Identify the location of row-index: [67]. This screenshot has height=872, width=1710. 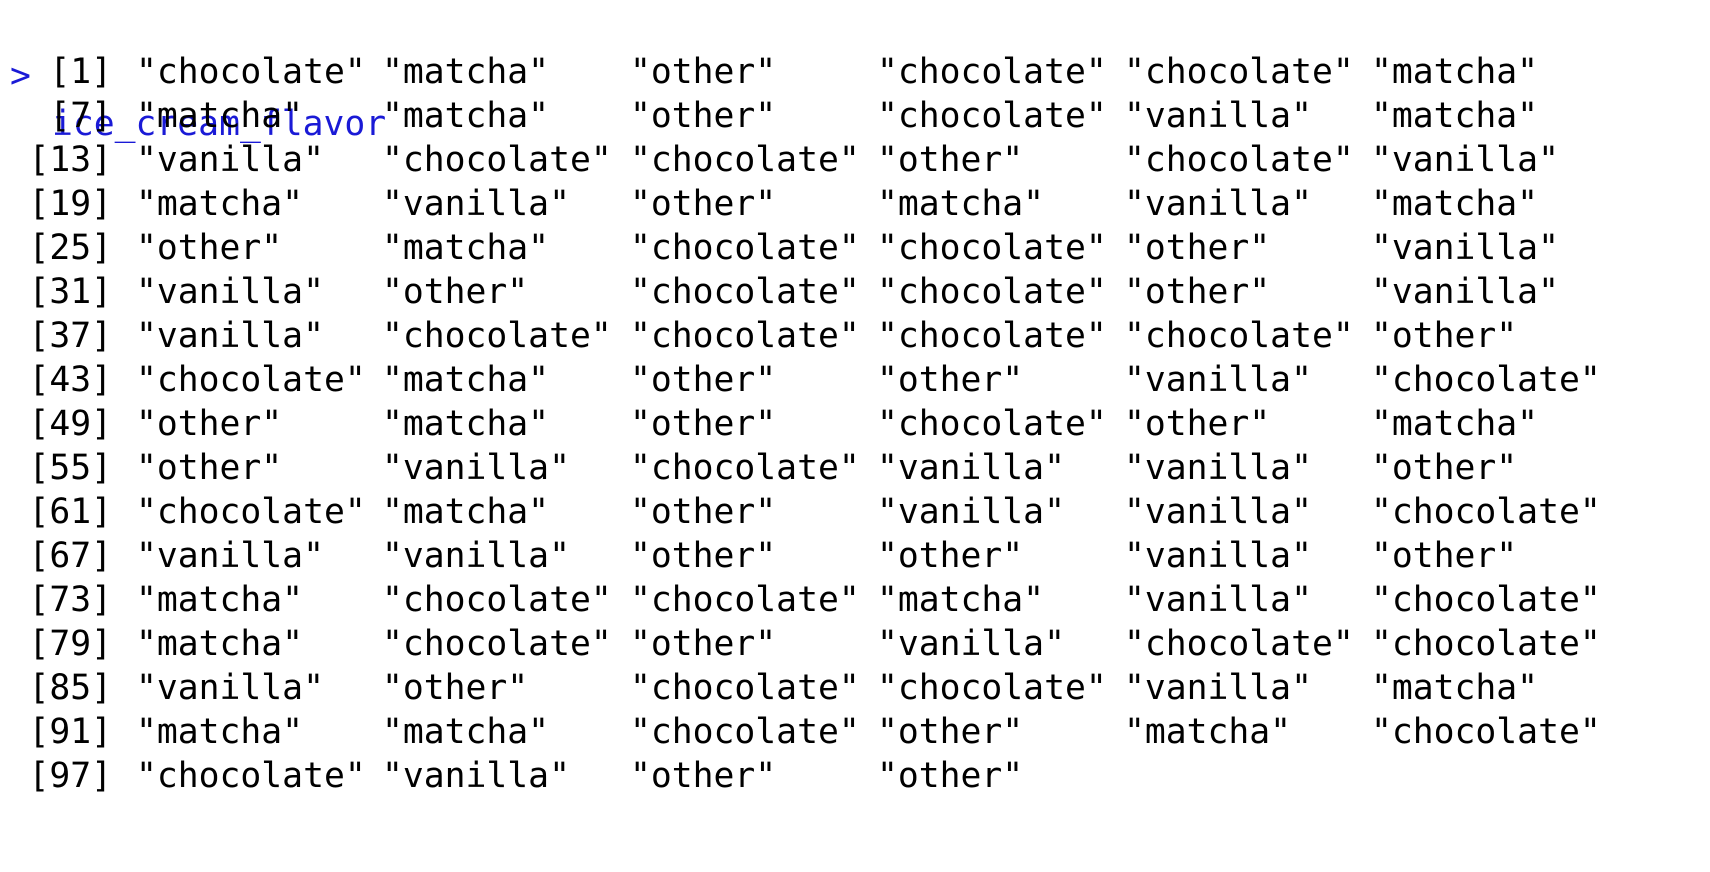
(70, 556).